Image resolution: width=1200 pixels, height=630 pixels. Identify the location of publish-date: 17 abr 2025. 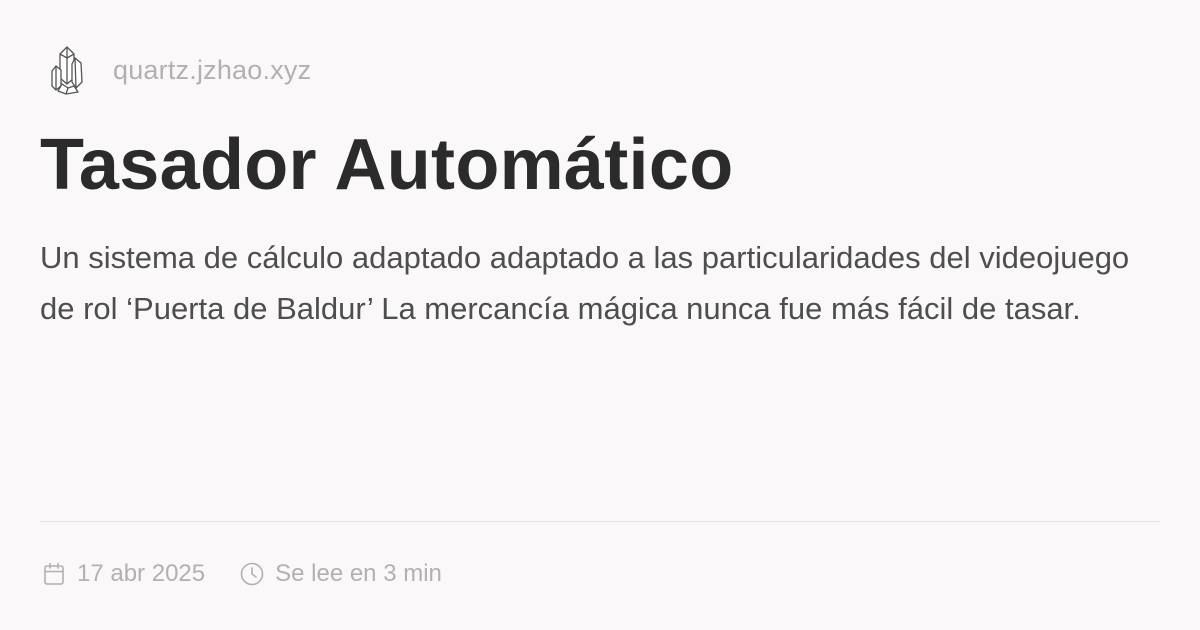
(123, 574).